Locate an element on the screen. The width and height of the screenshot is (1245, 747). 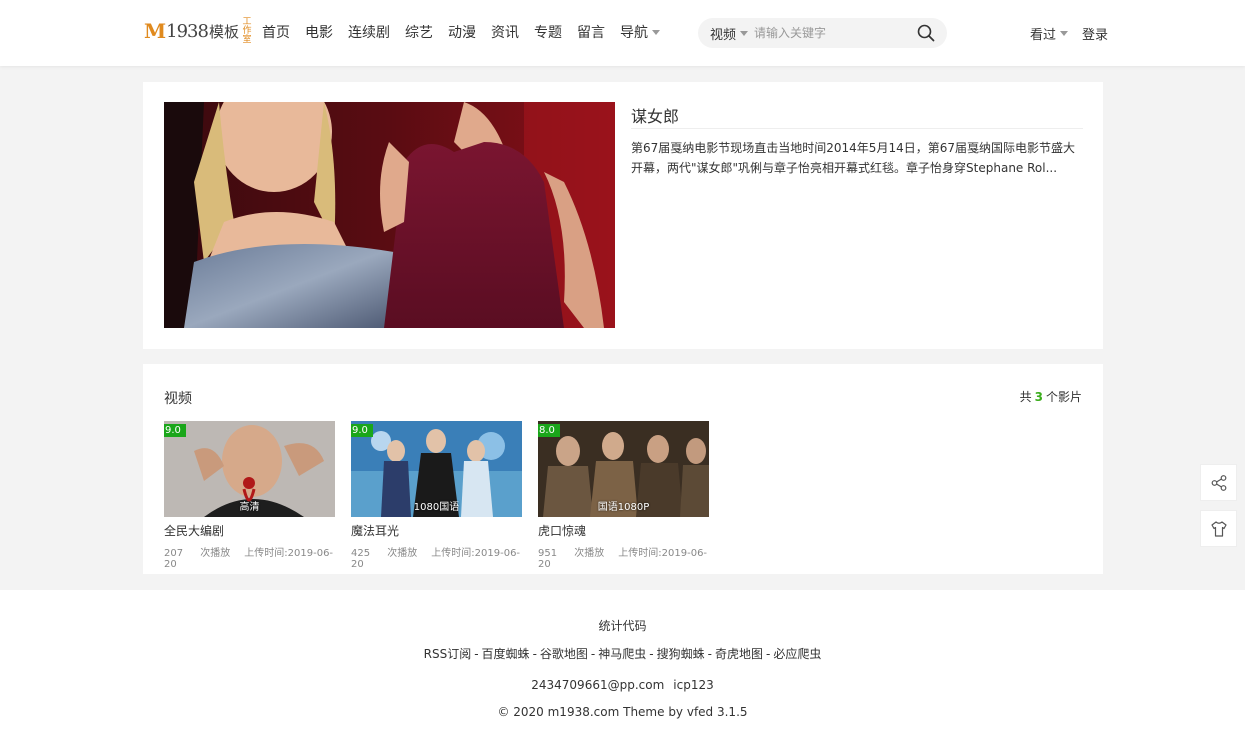
theme-skin-button is located at coordinates (1218, 528).